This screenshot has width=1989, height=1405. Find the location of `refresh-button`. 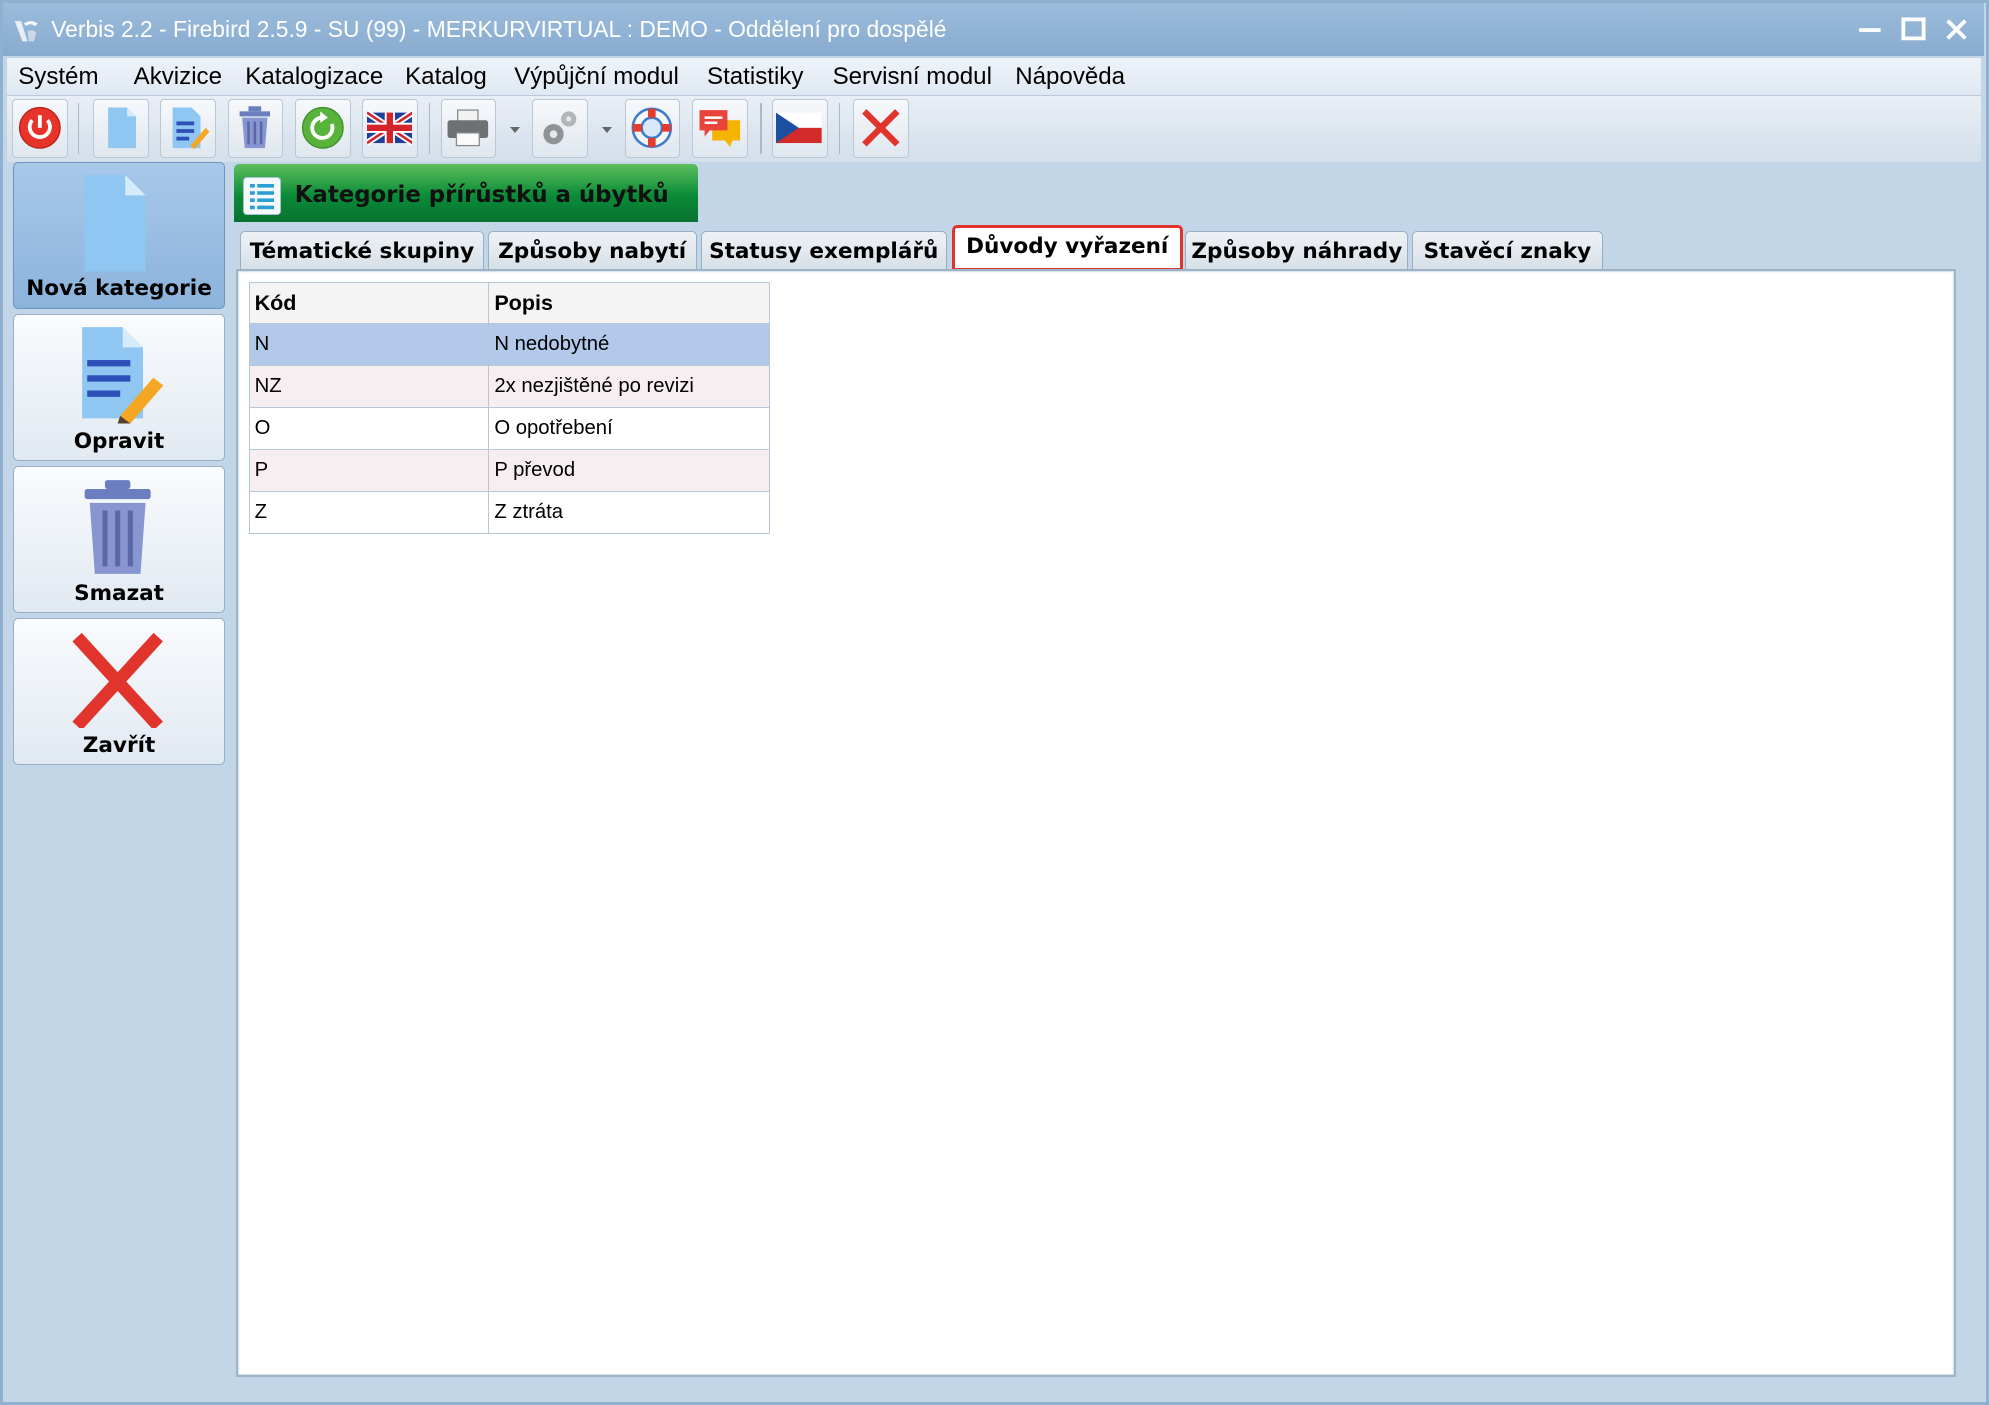

refresh-button is located at coordinates (322, 128).